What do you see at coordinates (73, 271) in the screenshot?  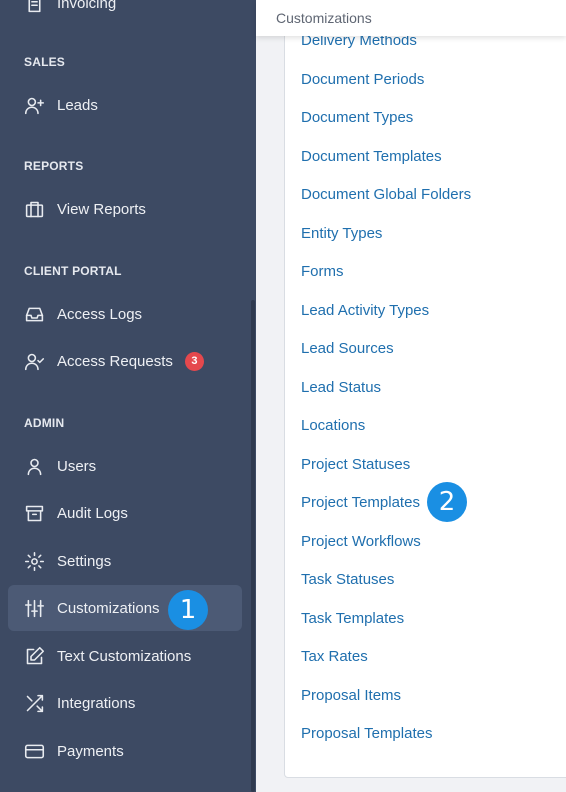 I see `section-client-portal: CLIENT PORTAL` at bounding box center [73, 271].